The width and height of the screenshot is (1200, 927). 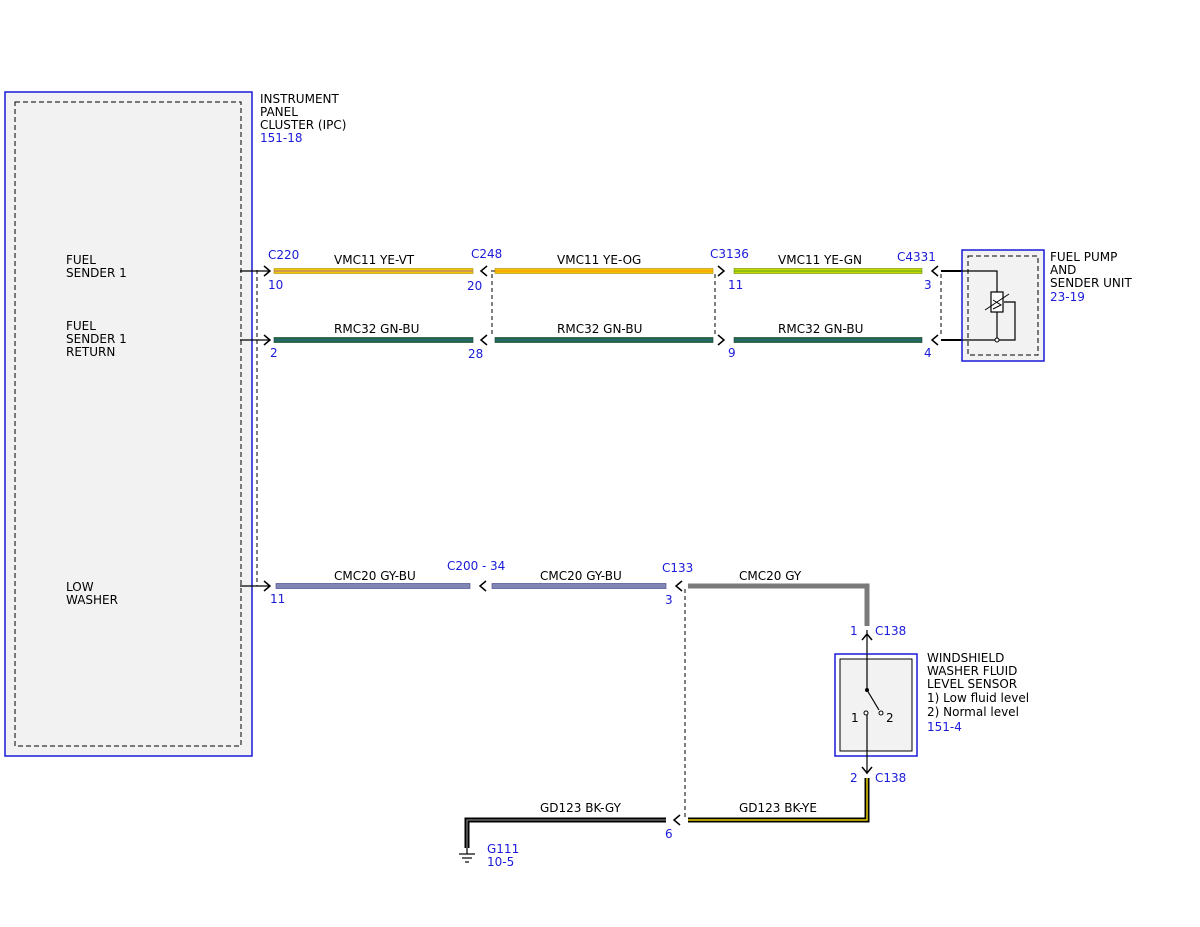 I want to click on circuit-label: CMC20 GY, so click(x=770, y=576).